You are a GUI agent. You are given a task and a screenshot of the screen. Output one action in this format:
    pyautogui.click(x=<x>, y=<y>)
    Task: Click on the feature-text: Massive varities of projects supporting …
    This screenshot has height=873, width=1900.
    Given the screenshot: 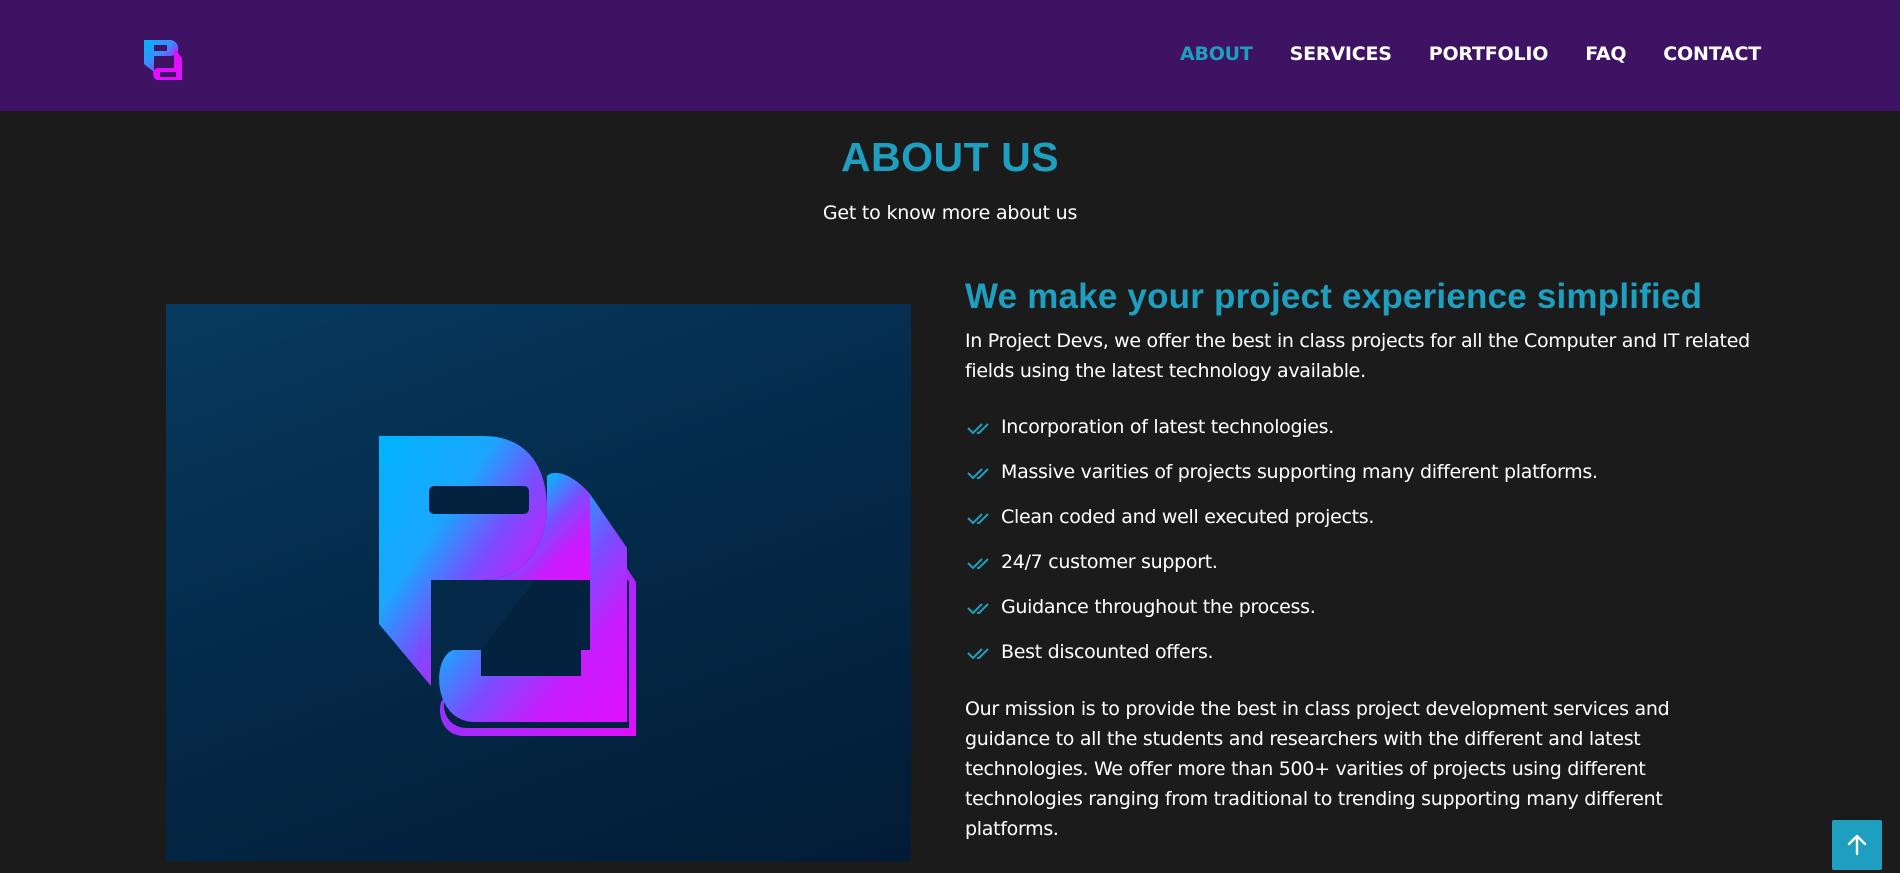 What is the action you would take?
    pyautogui.click(x=1299, y=471)
    